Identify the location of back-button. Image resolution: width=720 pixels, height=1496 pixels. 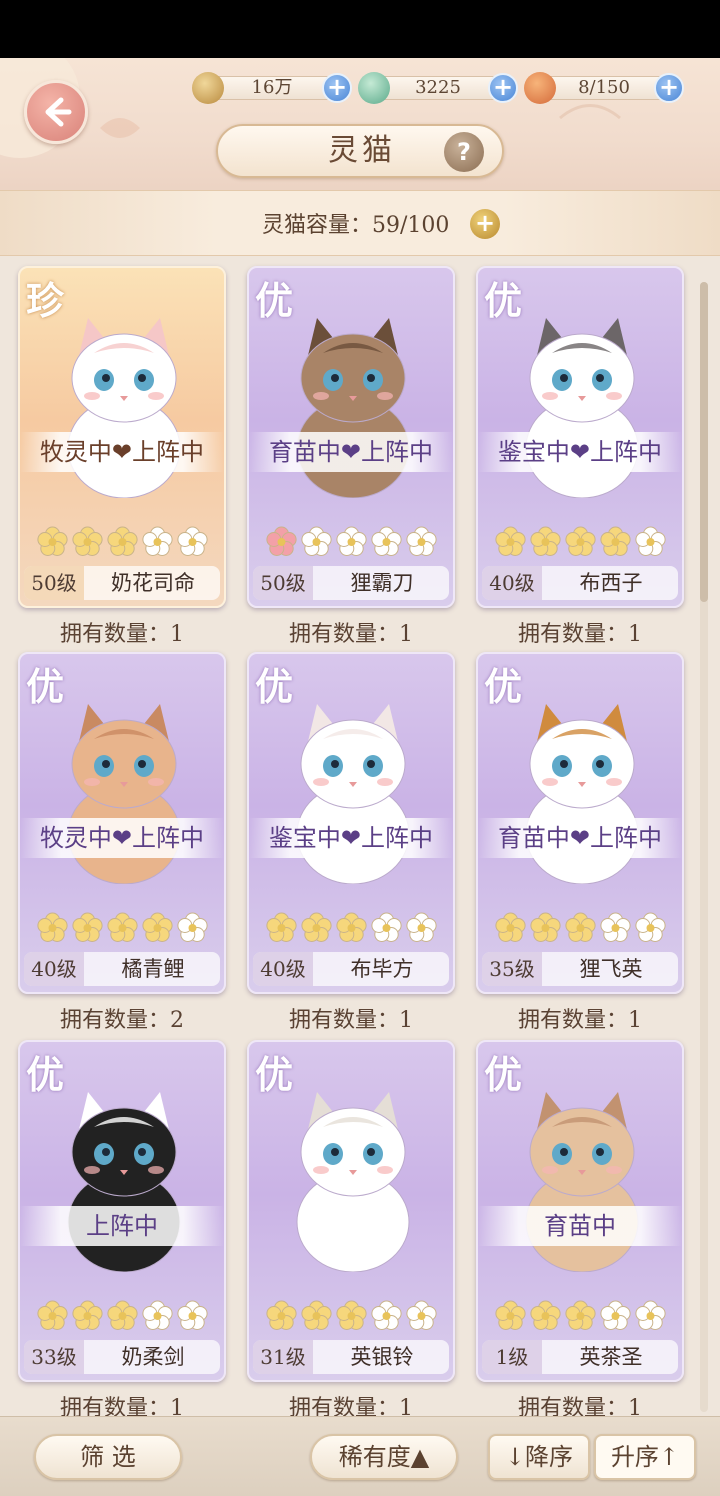
(56, 112).